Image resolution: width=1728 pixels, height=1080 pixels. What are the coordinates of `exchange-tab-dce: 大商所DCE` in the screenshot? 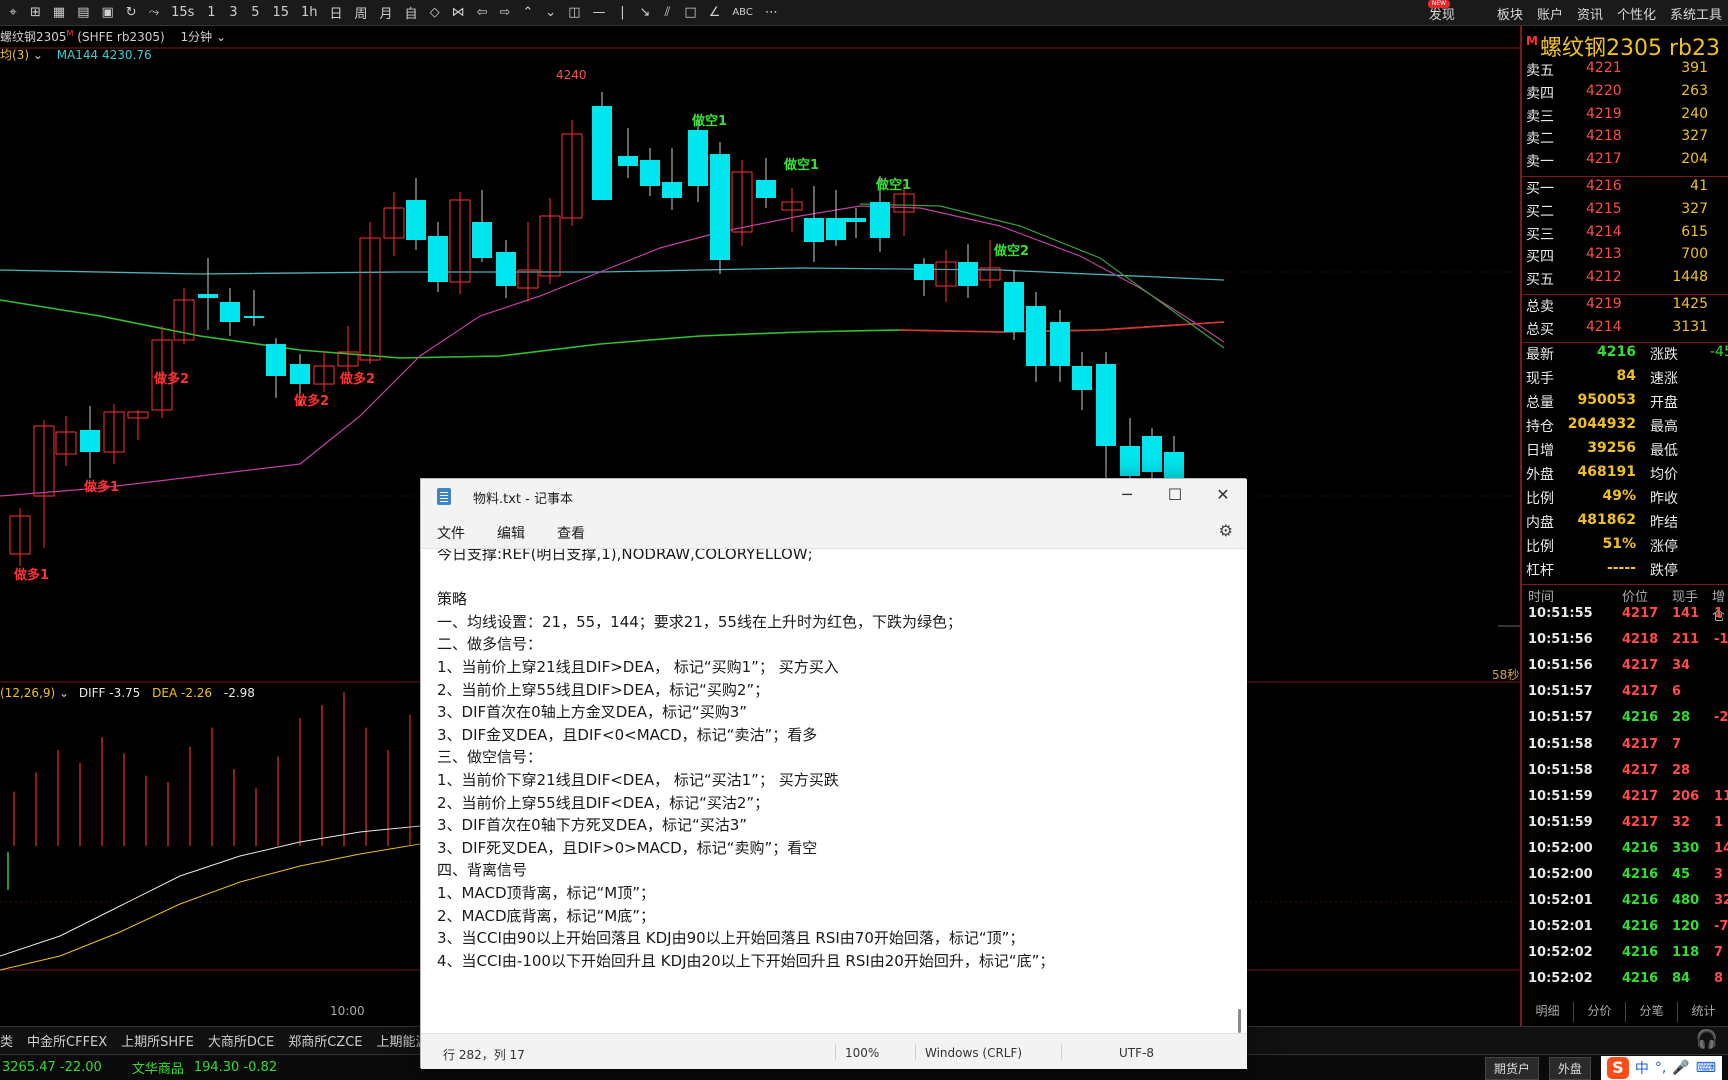 It's located at (241, 1040).